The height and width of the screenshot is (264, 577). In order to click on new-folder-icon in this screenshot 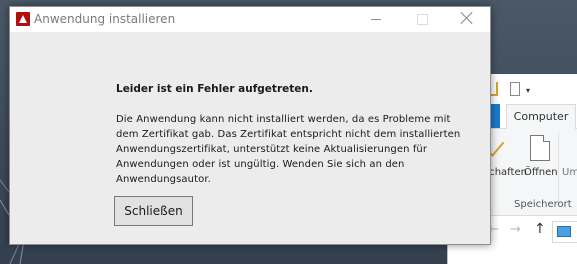, I will do `click(515, 89)`.